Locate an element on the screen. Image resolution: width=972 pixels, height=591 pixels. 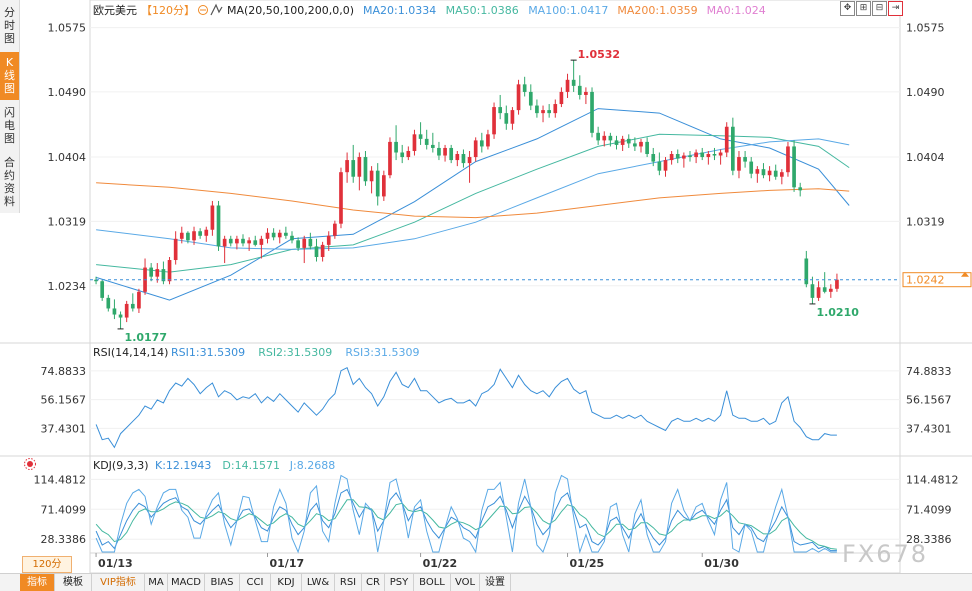
price-tick-left: 1.0234 is located at coordinates (67, 286).